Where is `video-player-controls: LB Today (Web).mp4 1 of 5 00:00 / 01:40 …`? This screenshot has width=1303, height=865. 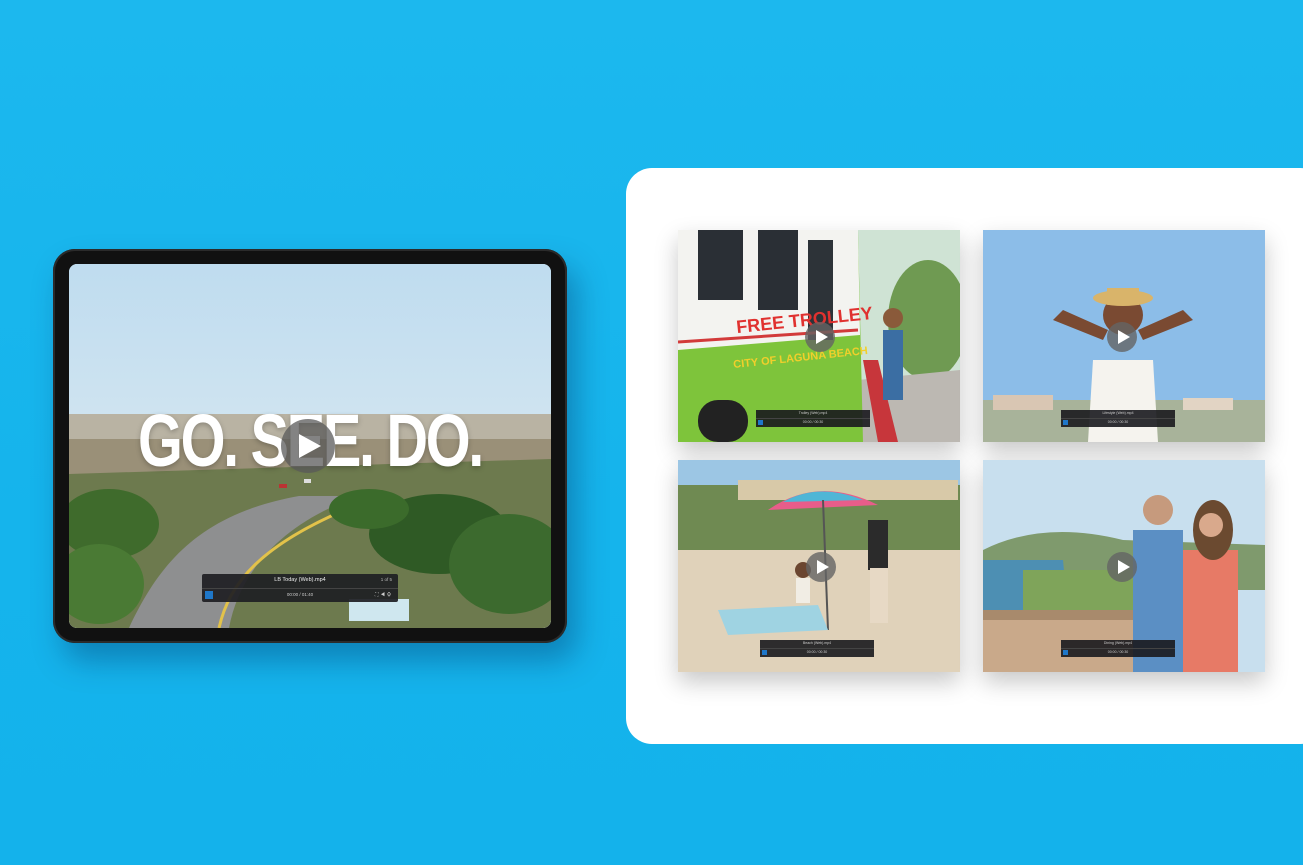 video-player-controls: LB Today (Web).mp4 1 of 5 00:00 / 01:40 … is located at coordinates (300, 588).